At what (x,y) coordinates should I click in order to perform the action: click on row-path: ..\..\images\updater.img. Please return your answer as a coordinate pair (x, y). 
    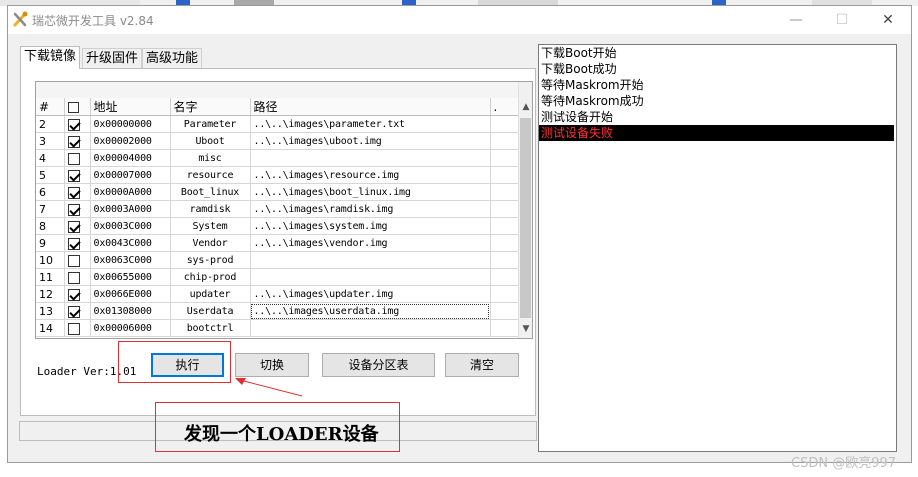
    Looking at the image, I should click on (370, 294).